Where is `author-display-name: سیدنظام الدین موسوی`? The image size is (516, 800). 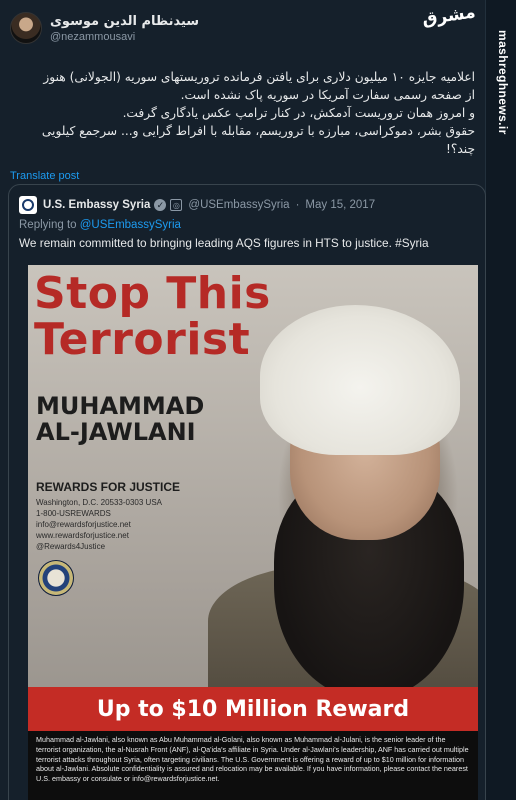 author-display-name: سیدنظام الدین موسوی is located at coordinates (124, 21).